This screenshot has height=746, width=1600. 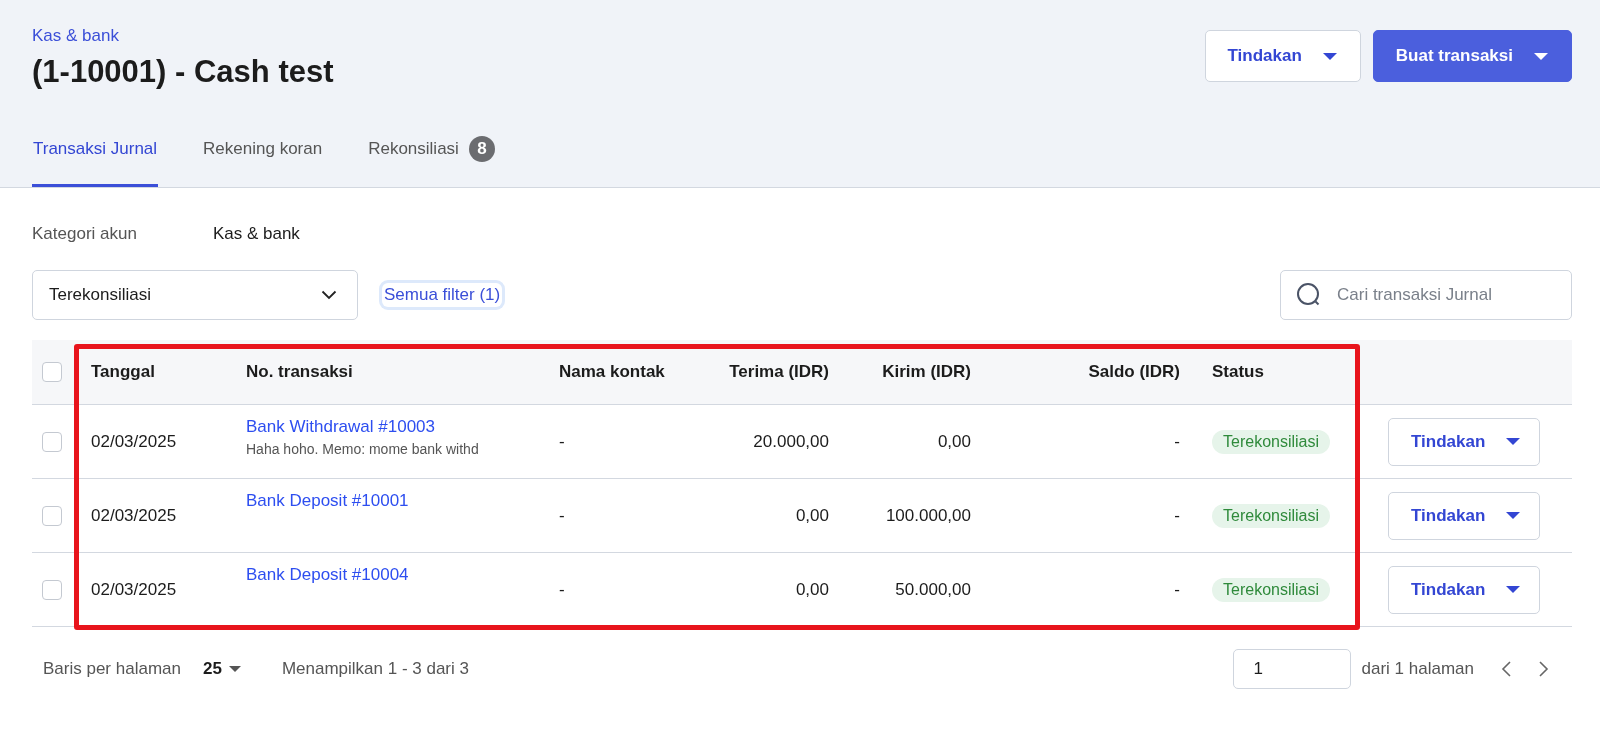 What do you see at coordinates (327, 501) in the screenshot?
I see `transaction-link: Bank Deposit #10001` at bounding box center [327, 501].